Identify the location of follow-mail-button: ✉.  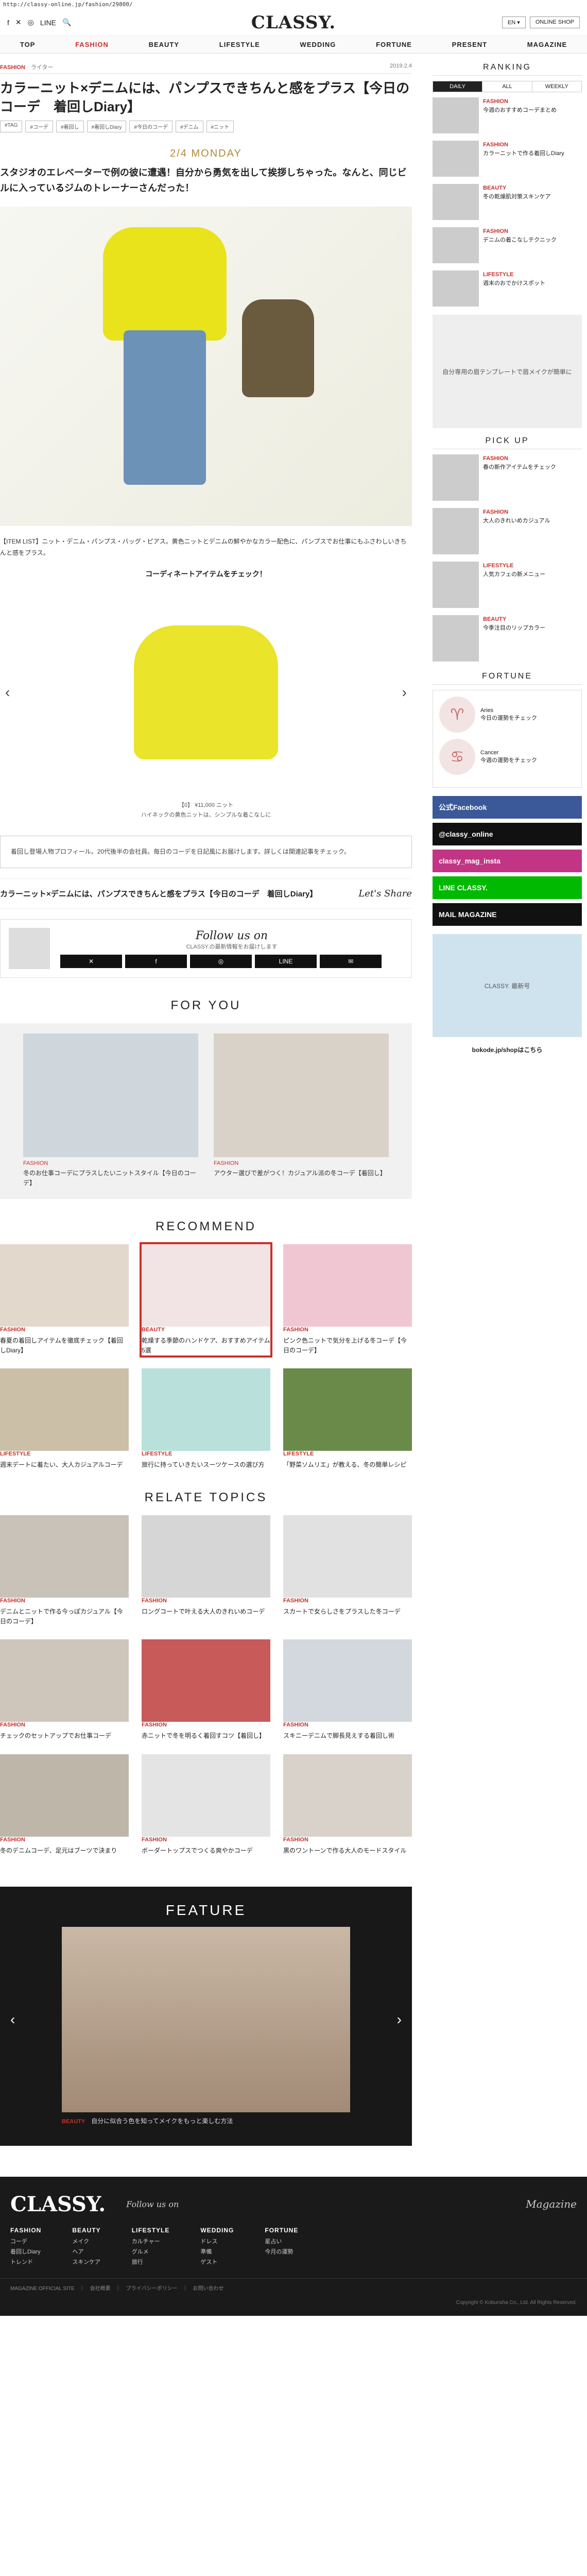
(351, 961).